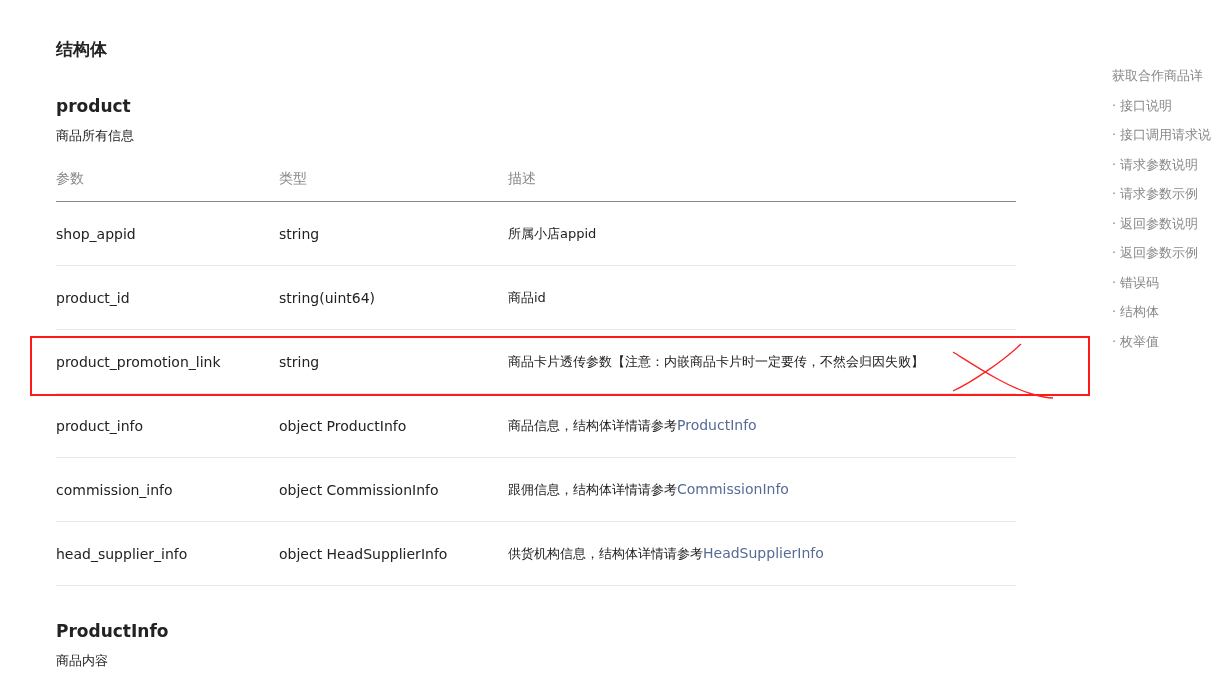 Image resolution: width=1211 pixels, height=698 pixels. What do you see at coordinates (522, 179) in the screenshot?
I see `column-header: 描述` at bounding box center [522, 179].